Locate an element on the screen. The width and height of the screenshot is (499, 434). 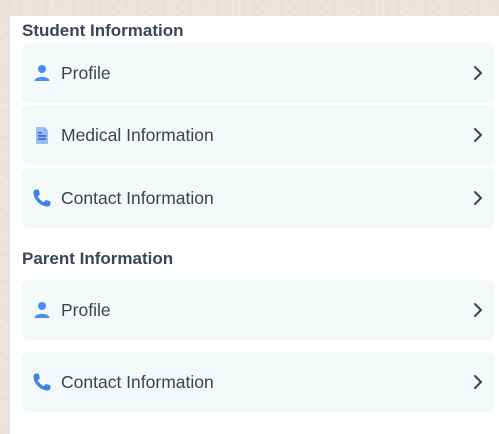
student-contact-label: Contact Information is located at coordinates (137, 197).